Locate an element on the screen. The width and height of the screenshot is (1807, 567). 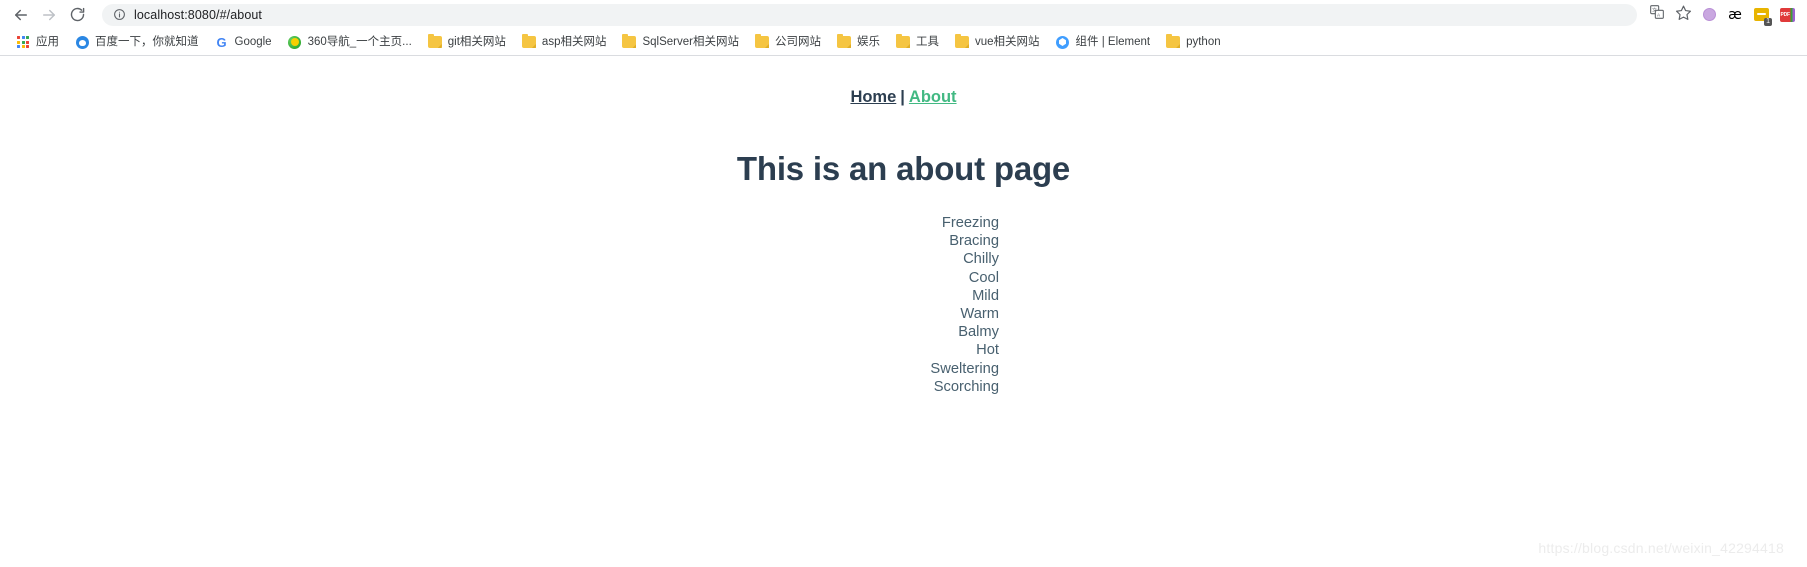
list-item-label: Mild is located at coordinates (985, 295).